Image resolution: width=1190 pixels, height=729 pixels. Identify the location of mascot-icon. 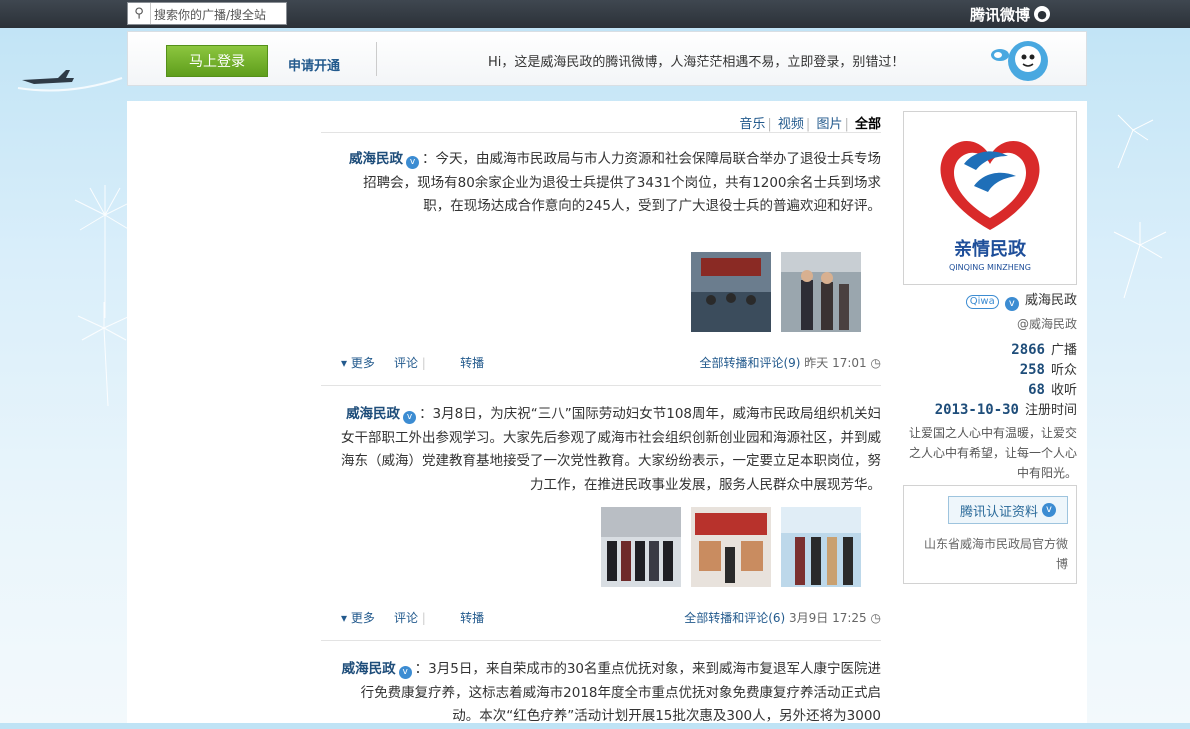
(1019, 61).